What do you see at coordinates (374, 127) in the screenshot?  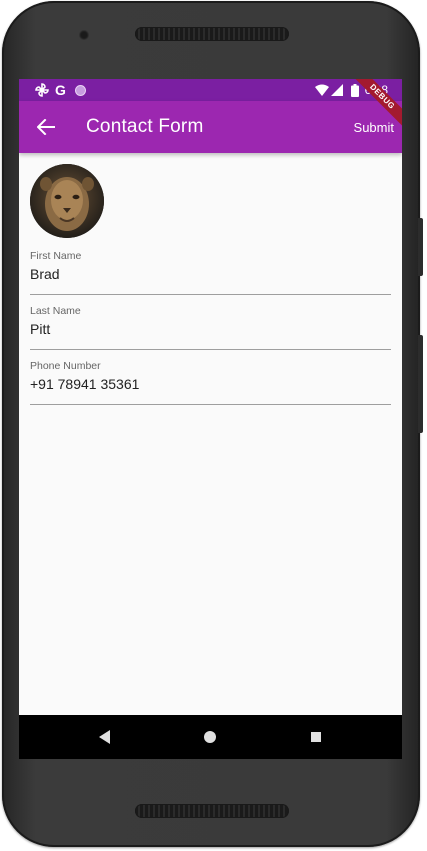 I see `submit-button: Submit` at bounding box center [374, 127].